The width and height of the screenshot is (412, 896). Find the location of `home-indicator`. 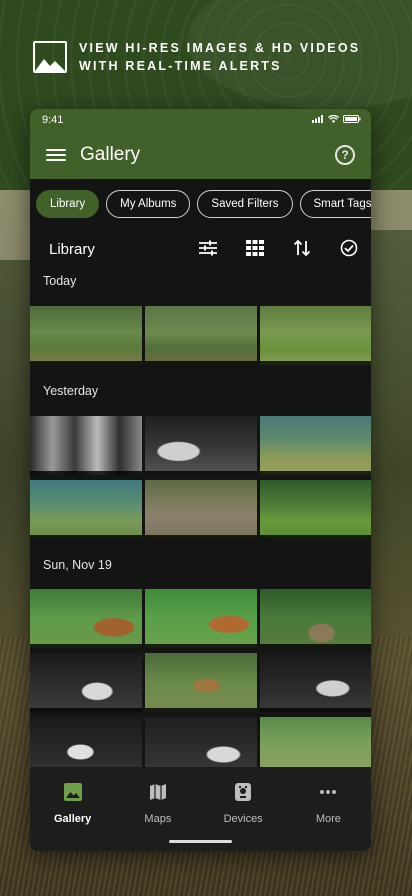

home-indicator is located at coordinates (200, 841).